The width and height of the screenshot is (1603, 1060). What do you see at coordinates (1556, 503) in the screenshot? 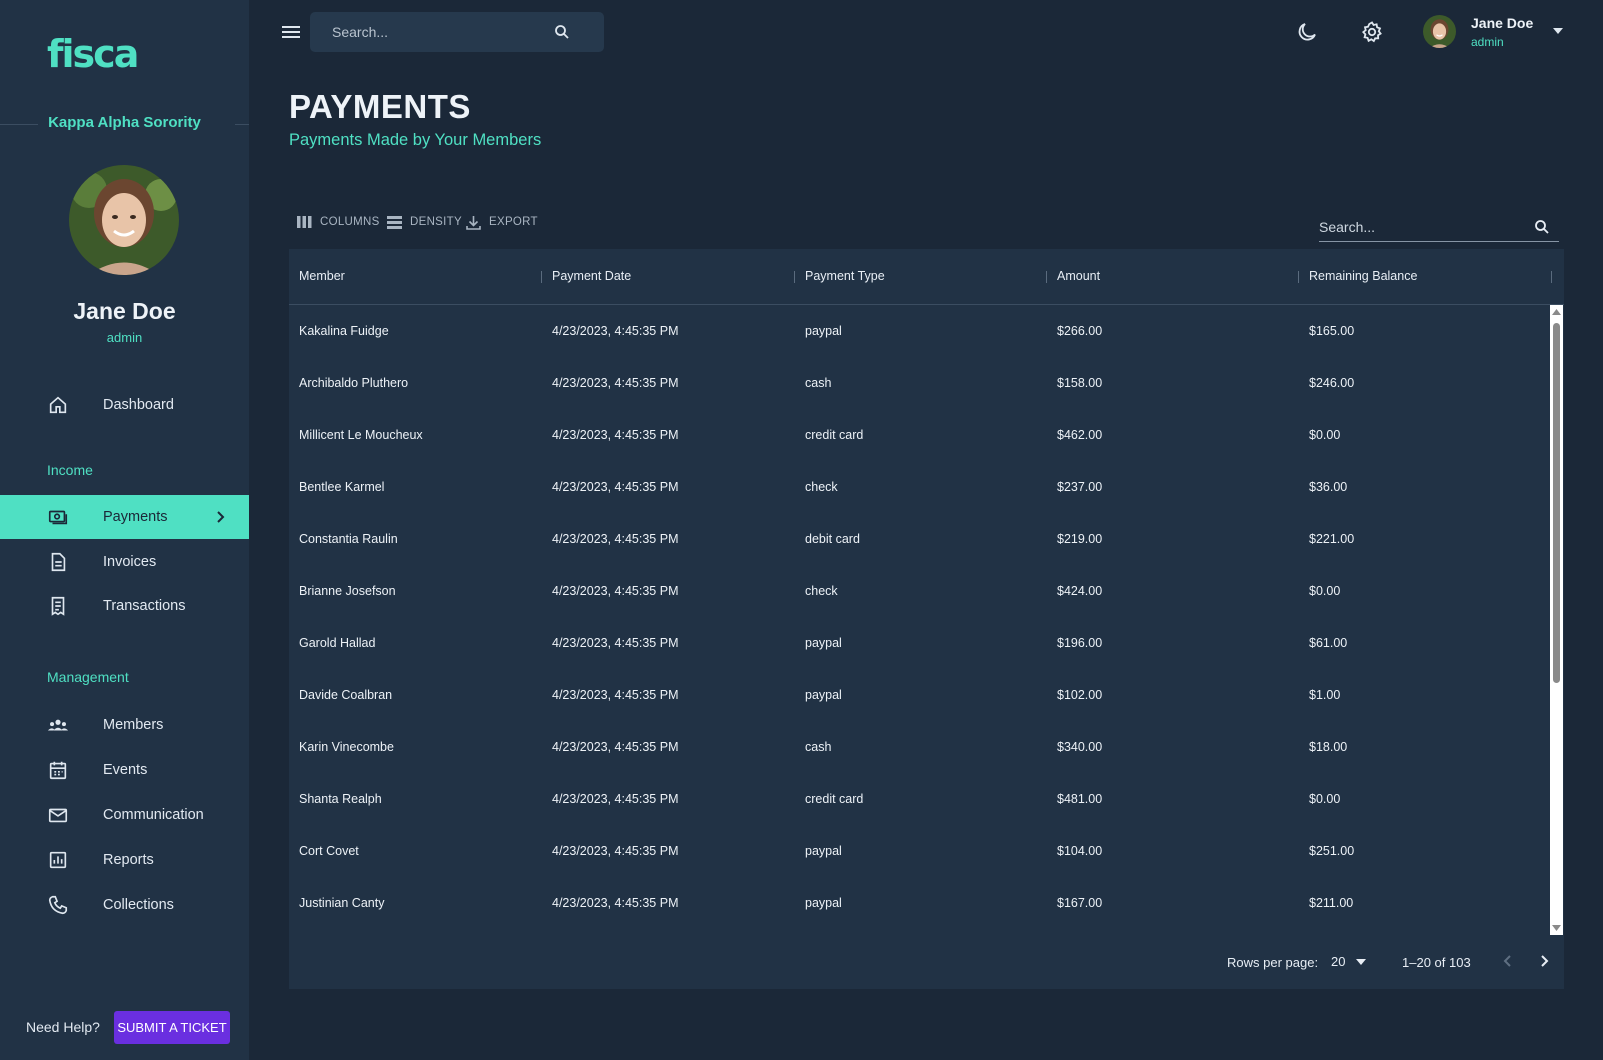
I see `scrollbar-thumb` at bounding box center [1556, 503].